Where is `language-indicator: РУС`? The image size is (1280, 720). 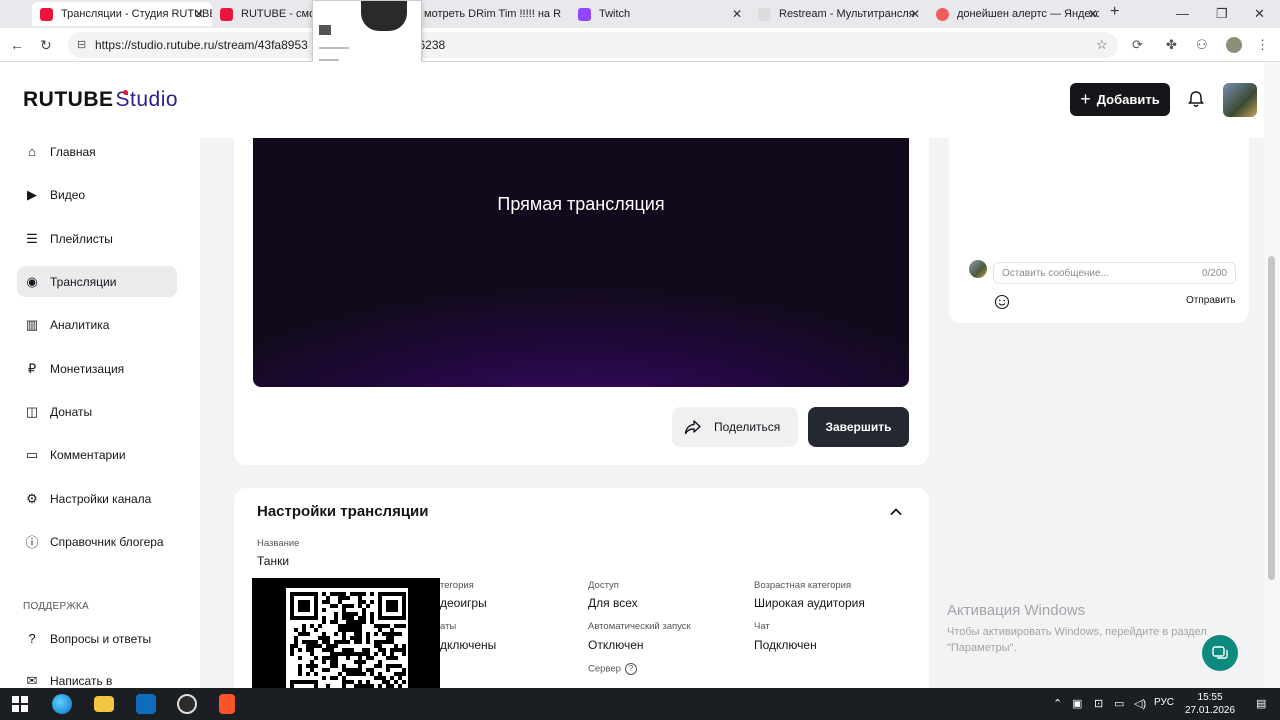 language-indicator: РУС is located at coordinates (1164, 702).